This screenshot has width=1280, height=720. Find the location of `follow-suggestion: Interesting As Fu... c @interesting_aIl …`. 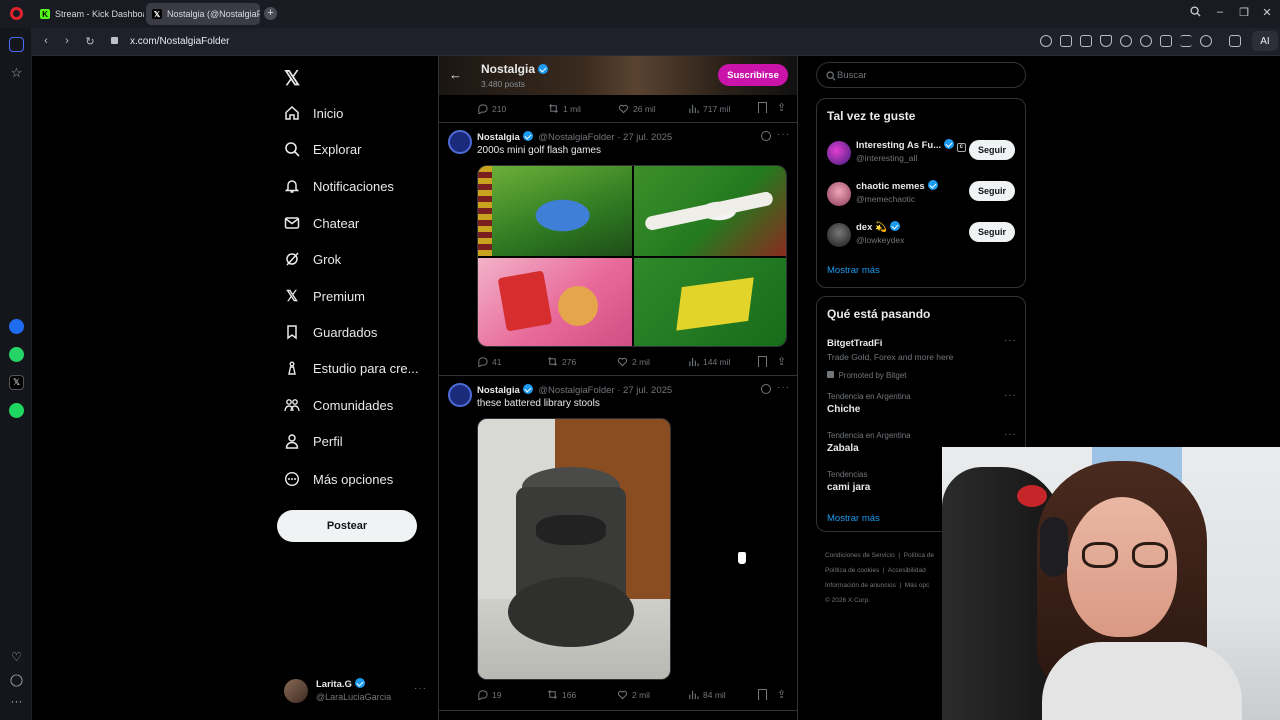

follow-suggestion: Interesting As Fu... c @interesting_aIl … is located at coordinates (924, 153).